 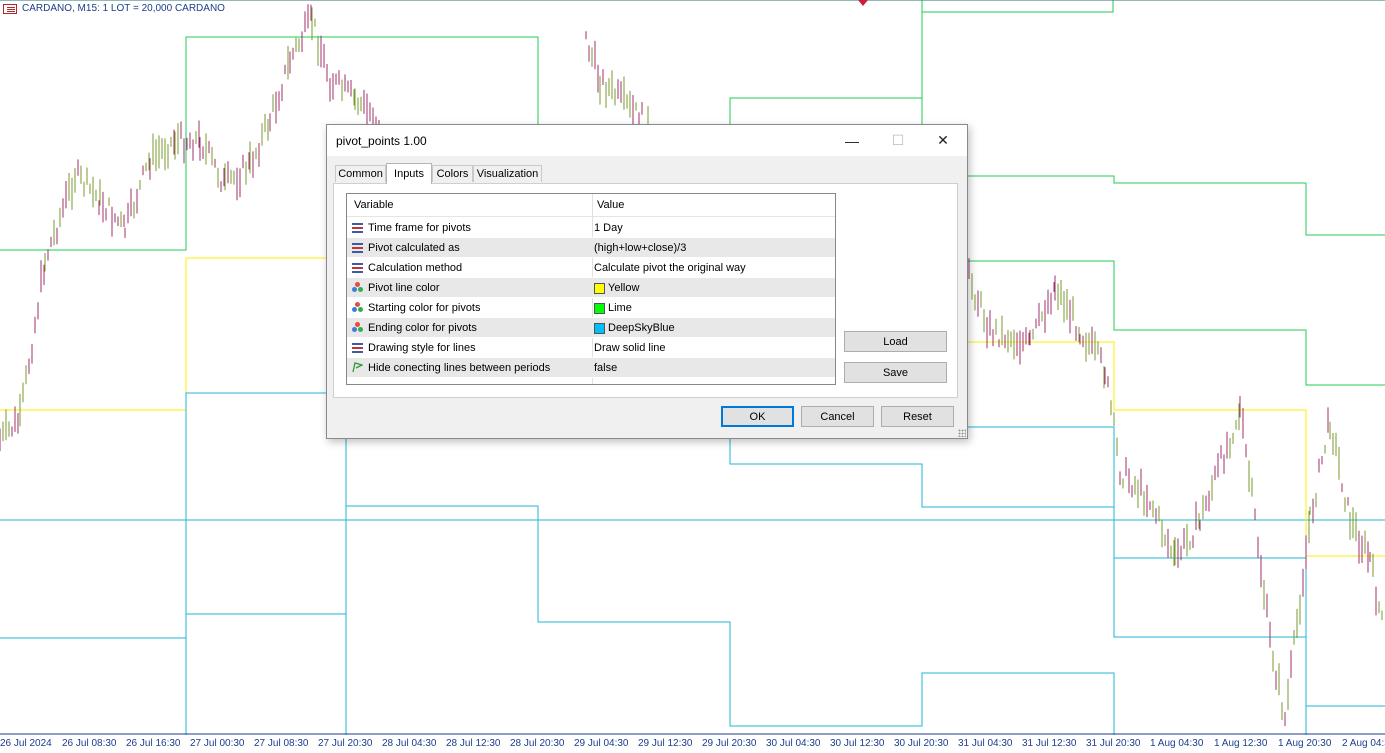 What do you see at coordinates (89, 743) in the screenshot?
I see `time-axis-label: 26 Jul 08:30` at bounding box center [89, 743].